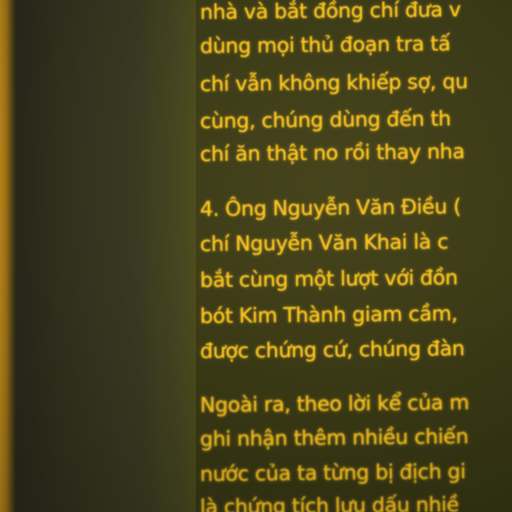 The height and width of the screenshot is (512, 512). What do you see at coordinates (329, 502) in the screenshot?
I see `text-line: là chứng tích lưu dấu nhiề` at bounding box center [329, 502].